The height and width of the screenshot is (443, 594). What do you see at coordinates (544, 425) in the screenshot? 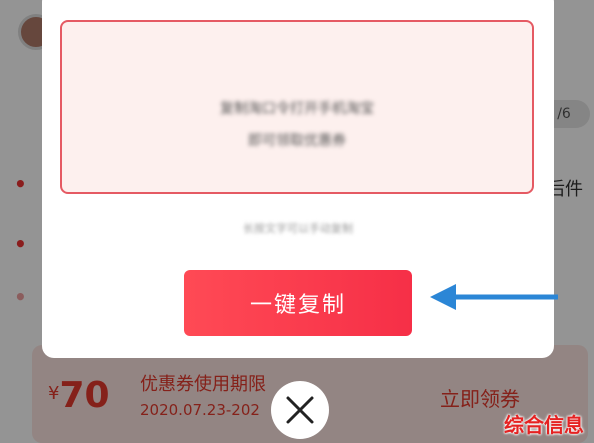
I see `watermark: 综合信息` at bounding box center [544, 425].